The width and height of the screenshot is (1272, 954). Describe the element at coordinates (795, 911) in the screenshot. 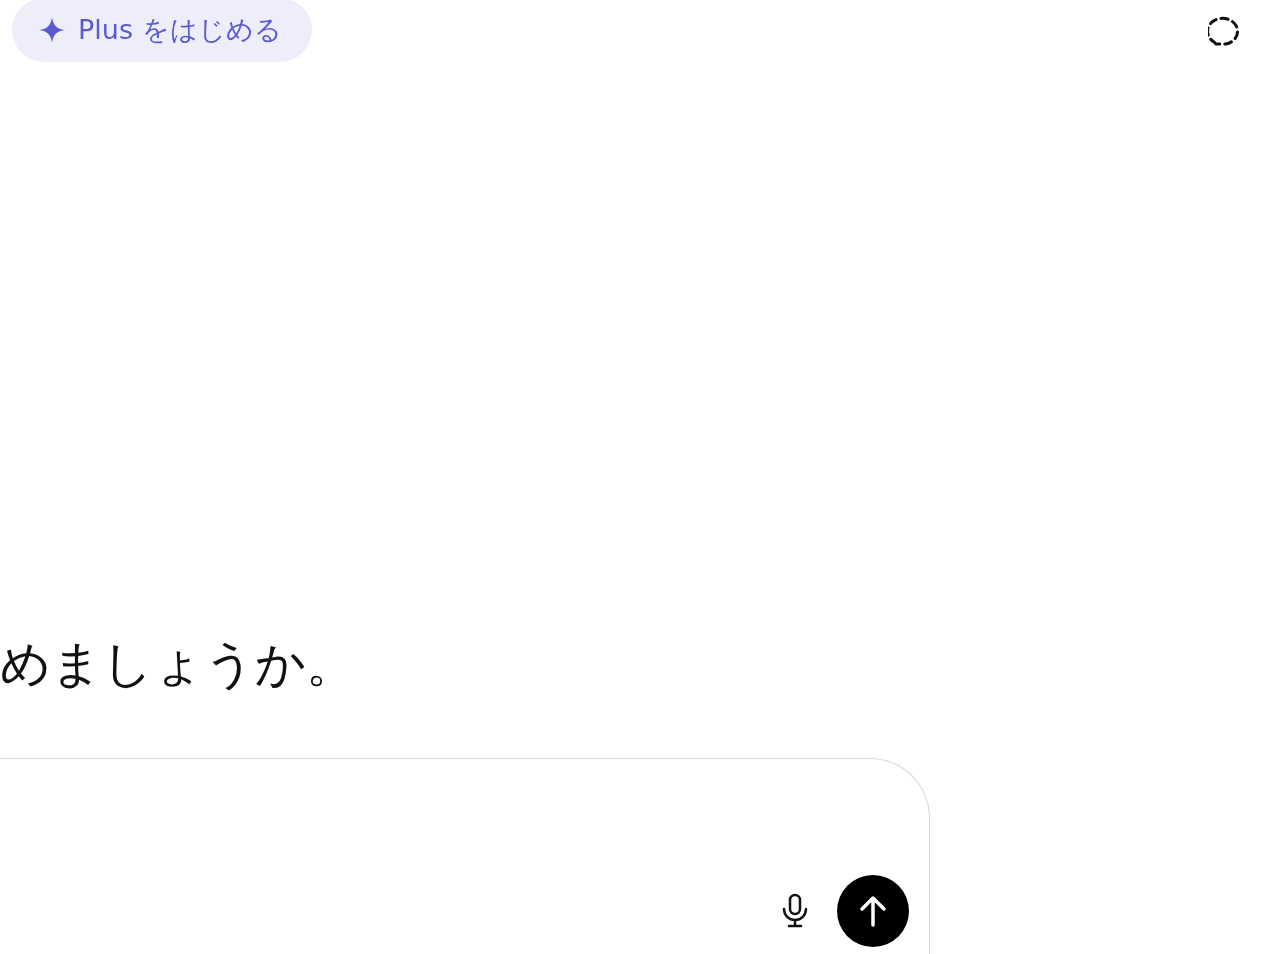

I see `microphone-icon` at that location.